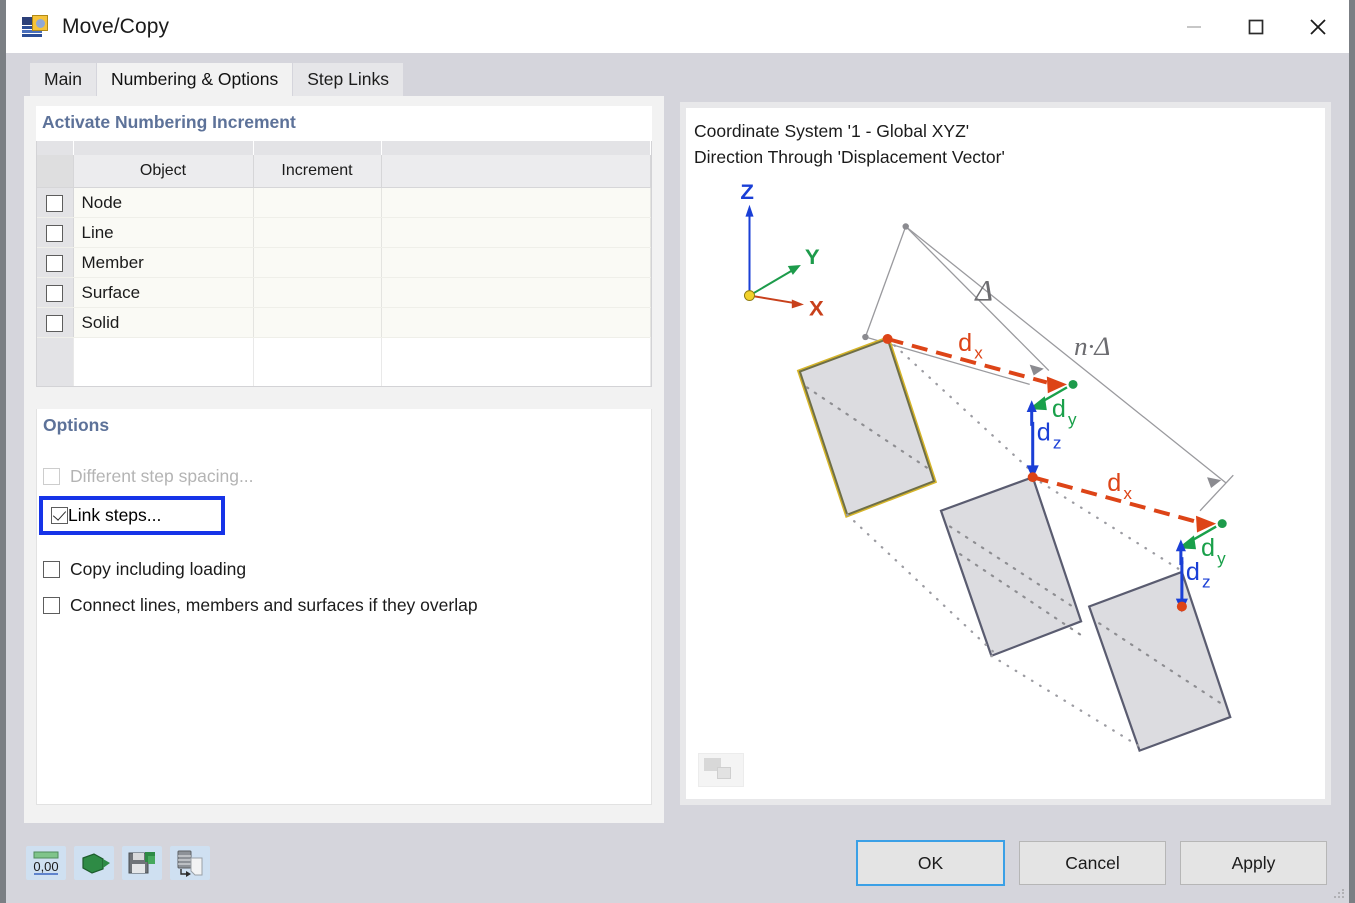  What do you see at coordinates (51, 569) in the screenshot?
I see `checkbox-copy-including-loading` at bounding box center [51, 569].